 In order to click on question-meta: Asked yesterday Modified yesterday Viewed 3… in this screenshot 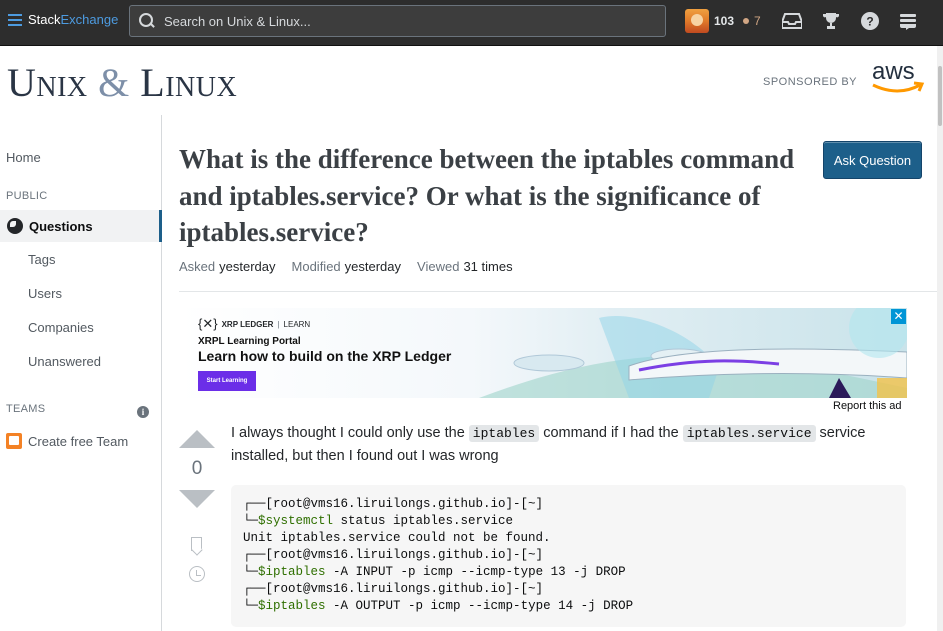, I will do `click(346, 266)`.